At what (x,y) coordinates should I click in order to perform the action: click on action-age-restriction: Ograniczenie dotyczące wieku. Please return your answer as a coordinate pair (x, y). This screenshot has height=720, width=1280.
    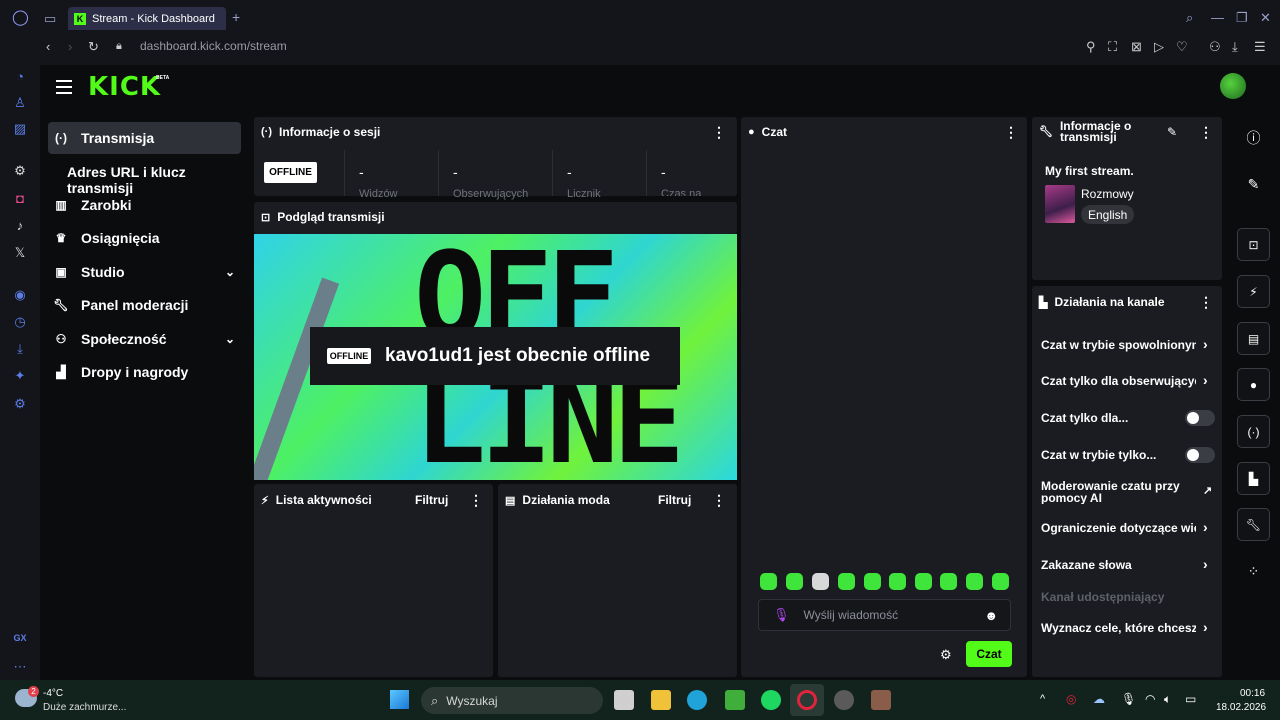
    Looking at the image, I should click on (1118, 528).